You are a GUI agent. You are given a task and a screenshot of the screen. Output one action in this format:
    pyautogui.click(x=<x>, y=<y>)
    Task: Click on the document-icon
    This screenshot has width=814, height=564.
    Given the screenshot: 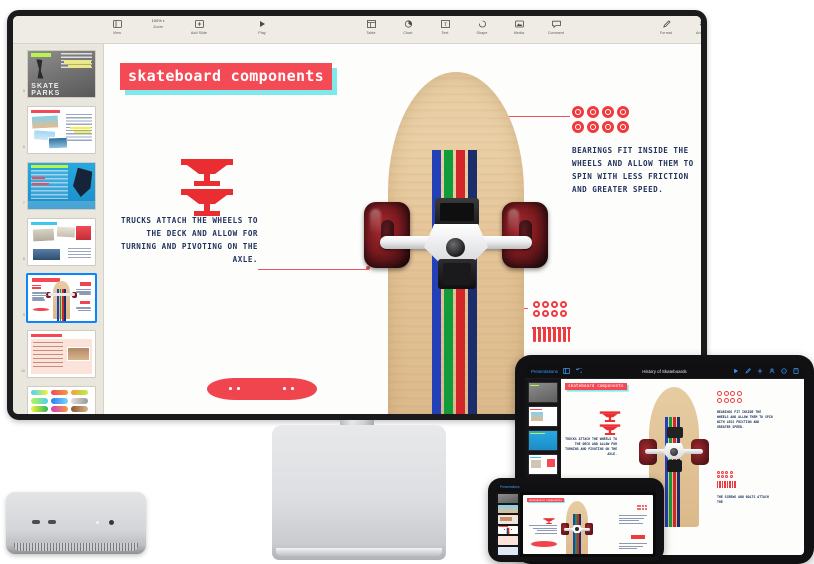 What is the action you would take?
    pyautogui.click(x=796, y=371)
    